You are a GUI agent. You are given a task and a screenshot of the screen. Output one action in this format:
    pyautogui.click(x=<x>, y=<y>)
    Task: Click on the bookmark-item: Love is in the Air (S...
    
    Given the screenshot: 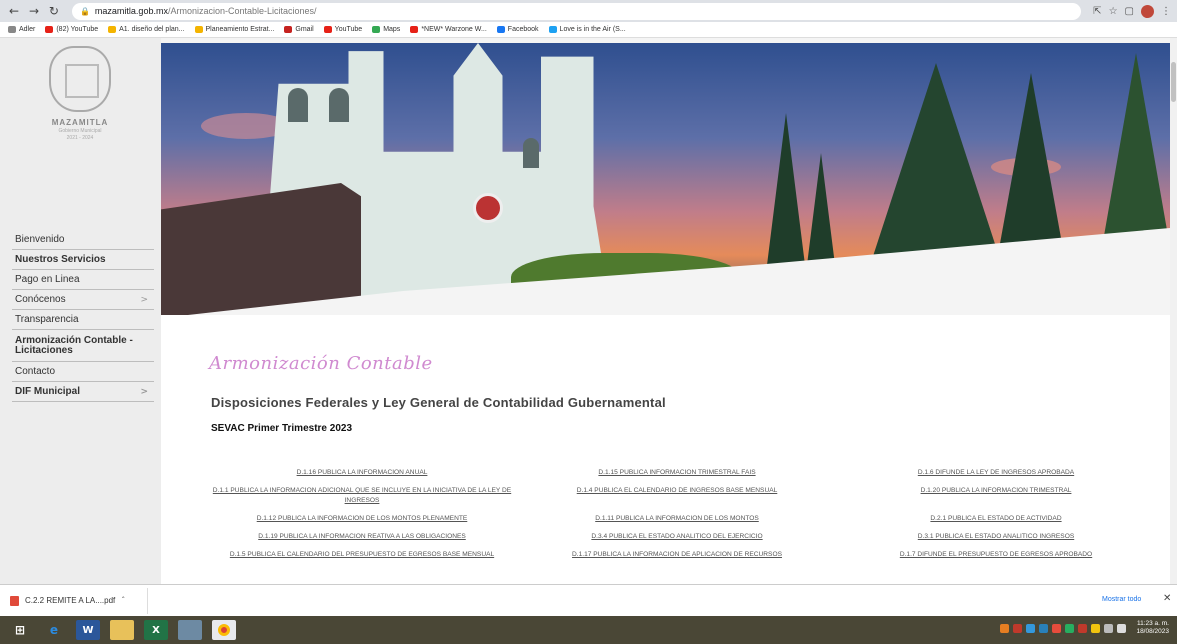 What is the action you would take?
    pyautogui.click(x=587, y=29)
    